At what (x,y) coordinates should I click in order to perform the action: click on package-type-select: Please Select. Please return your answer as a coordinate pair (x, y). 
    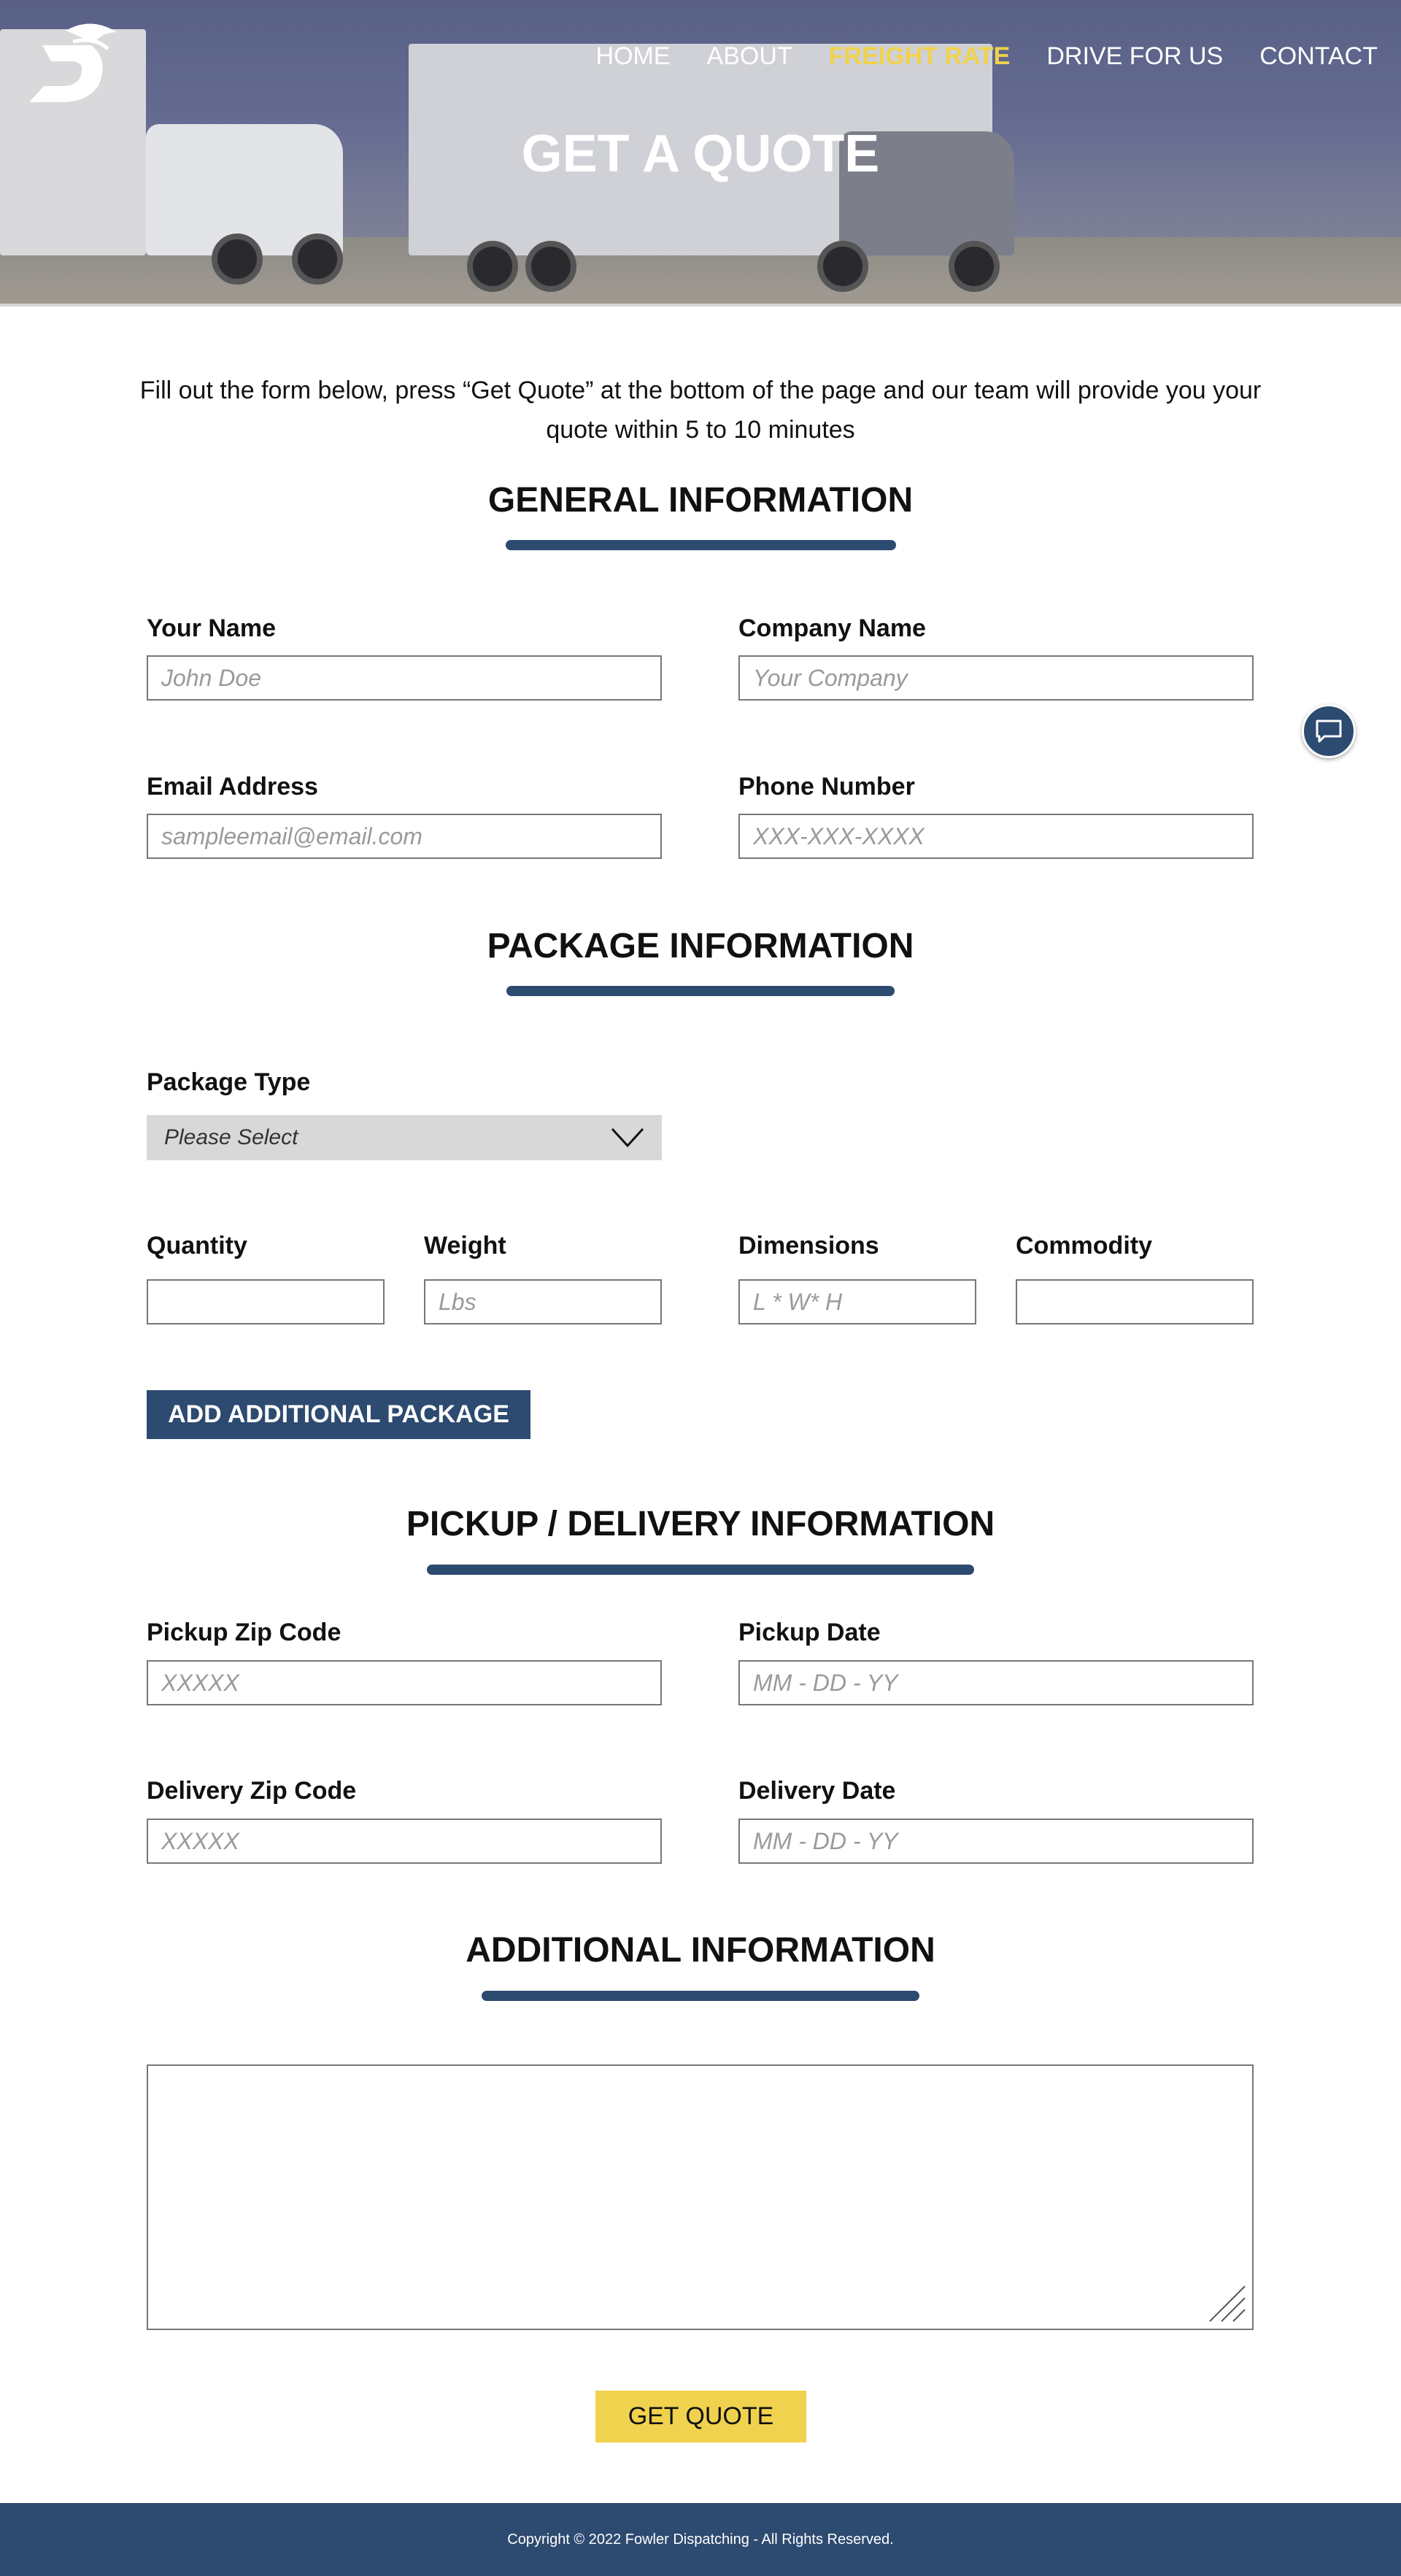
    Looking at the image, I should click on (405, 1137).